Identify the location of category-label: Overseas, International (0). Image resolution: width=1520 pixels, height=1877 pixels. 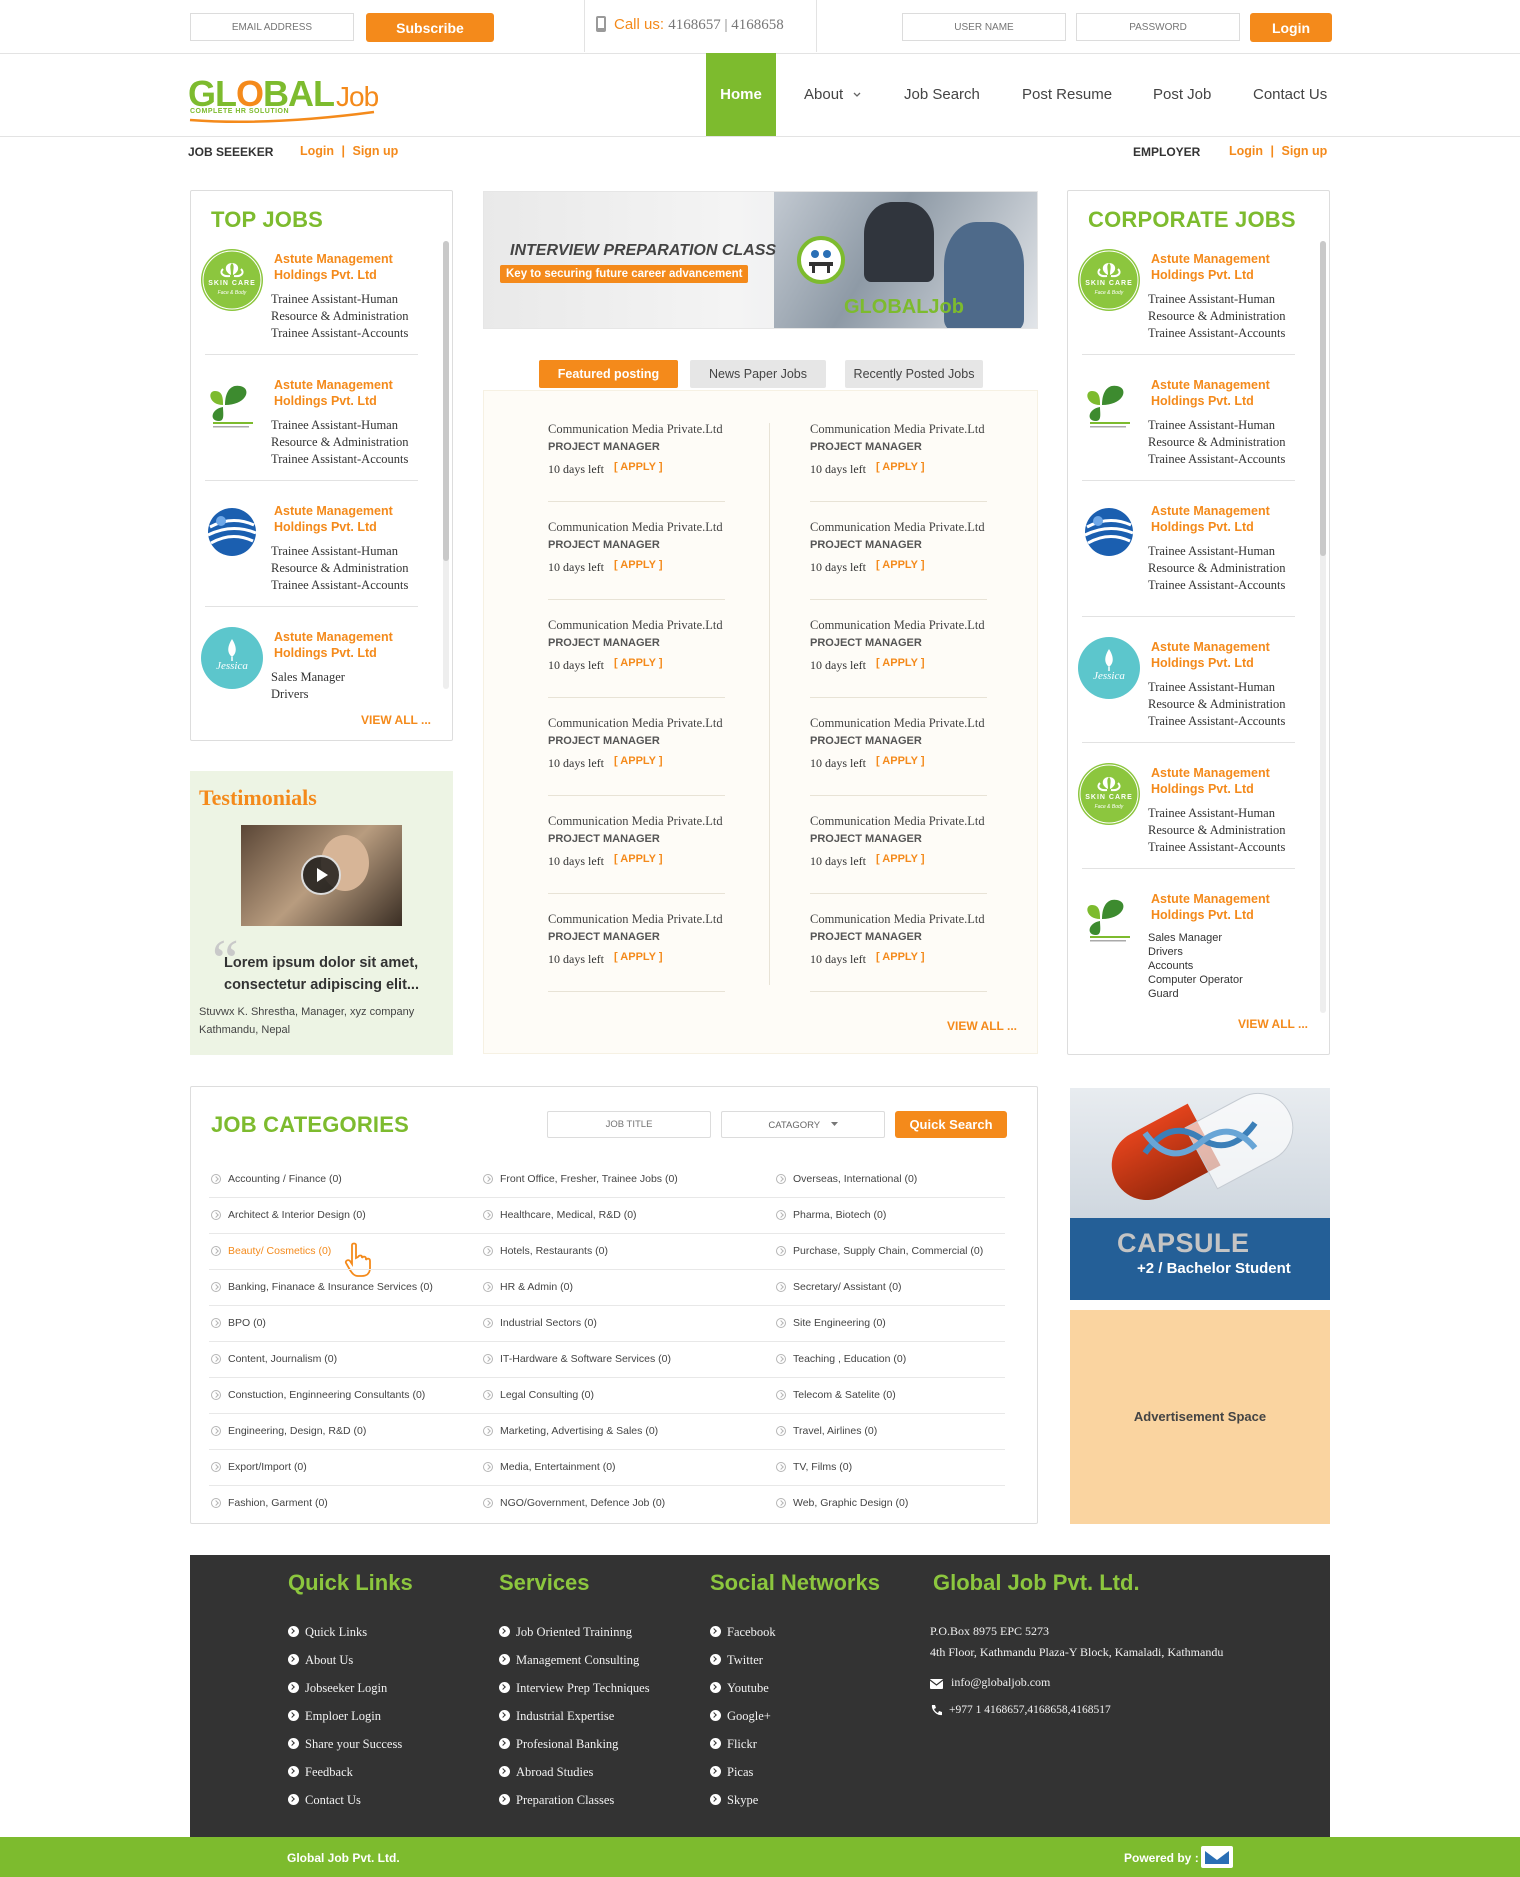
(855, 1179).